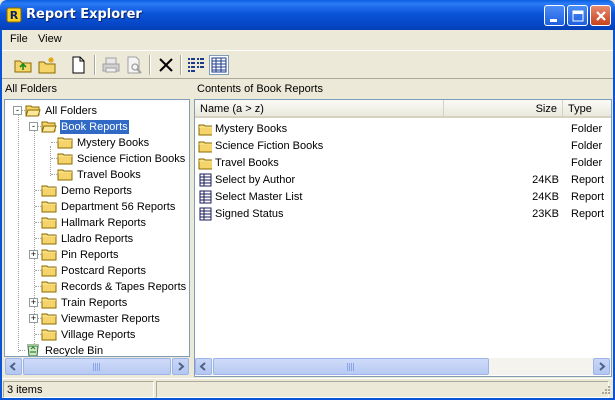 Image resolution: width=615 pixels, height=400 pixels. I want to click on tree-item: Mystery Books, so click(97, 143).